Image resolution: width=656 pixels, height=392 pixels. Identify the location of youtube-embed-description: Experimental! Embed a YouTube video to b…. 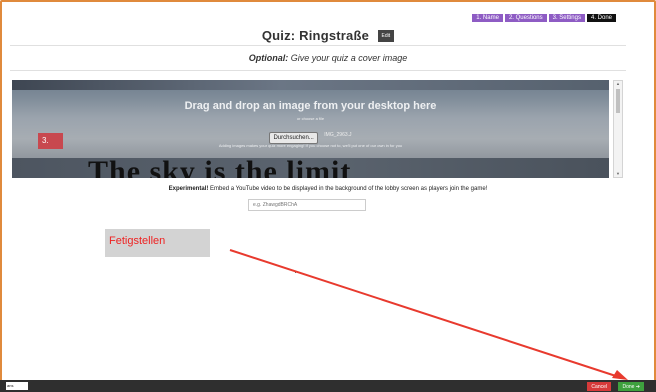
(328, 189).